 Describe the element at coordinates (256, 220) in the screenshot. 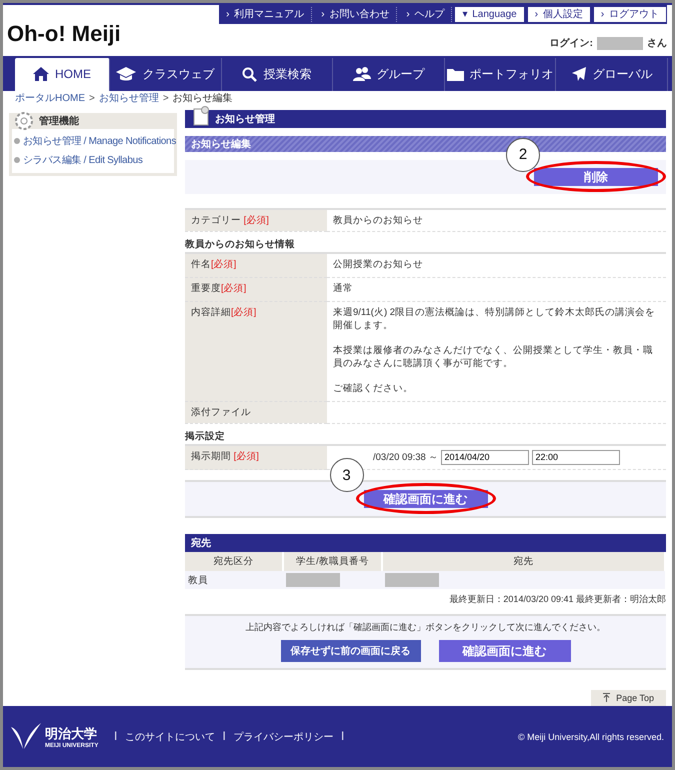

I see `field-label: カテゴリー [必須]` at that location.